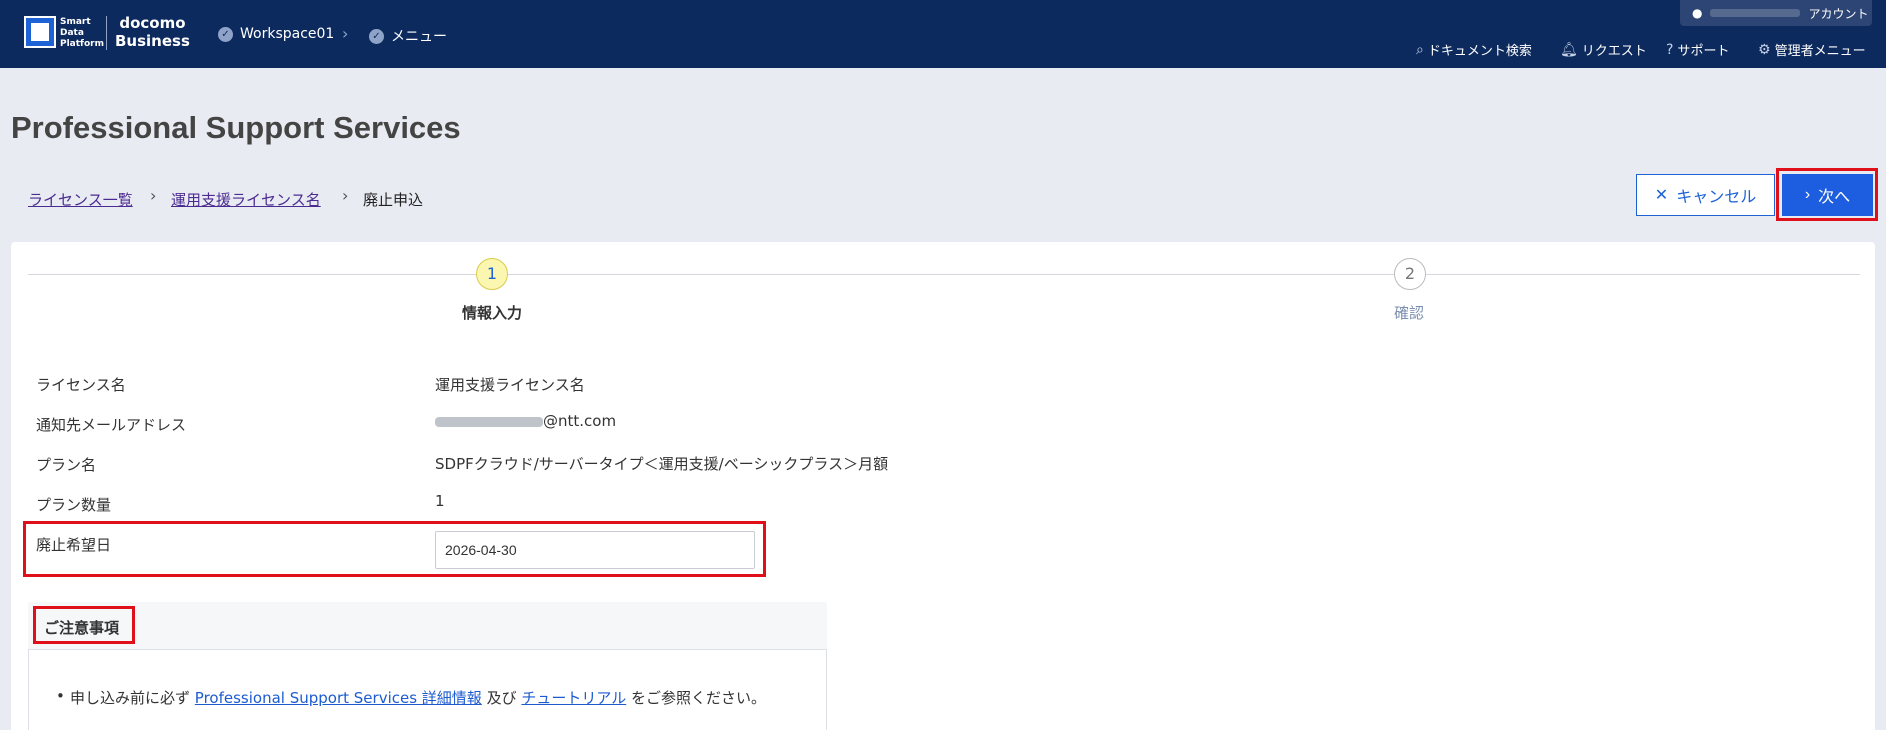  I want to click on logo-divider, so click(106, 33).